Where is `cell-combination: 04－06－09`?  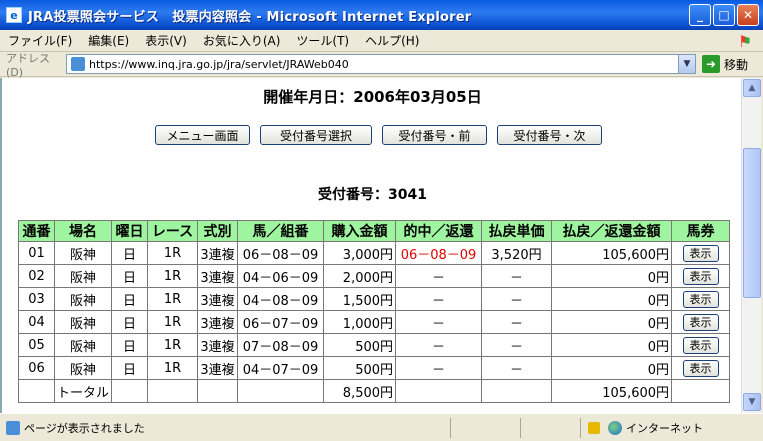
cell-combination: 04－06－09 is located at coordinates (281, 276).